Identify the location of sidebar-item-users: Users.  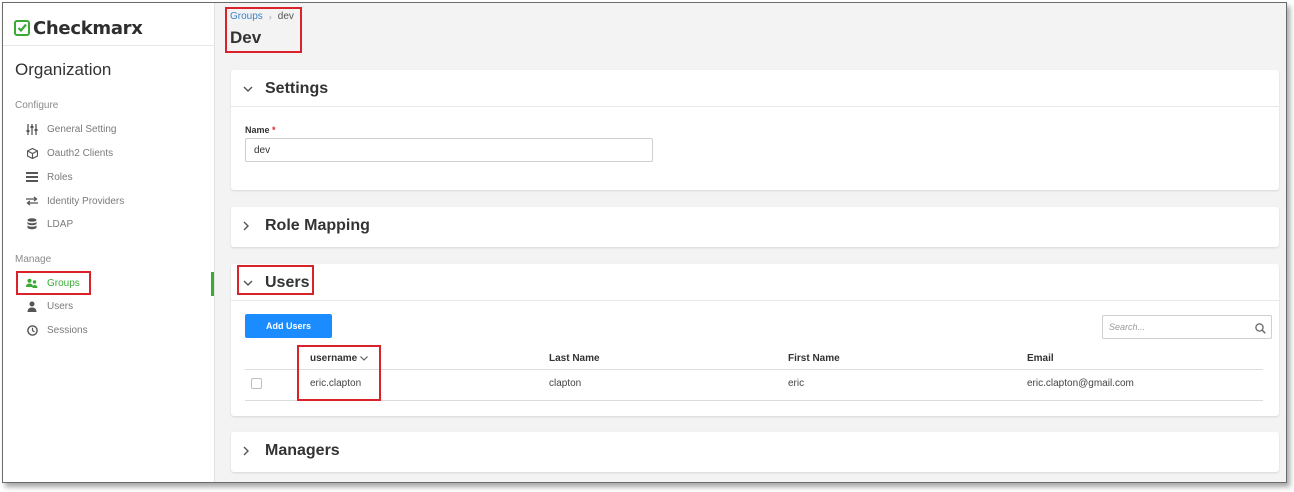
(49, 306).